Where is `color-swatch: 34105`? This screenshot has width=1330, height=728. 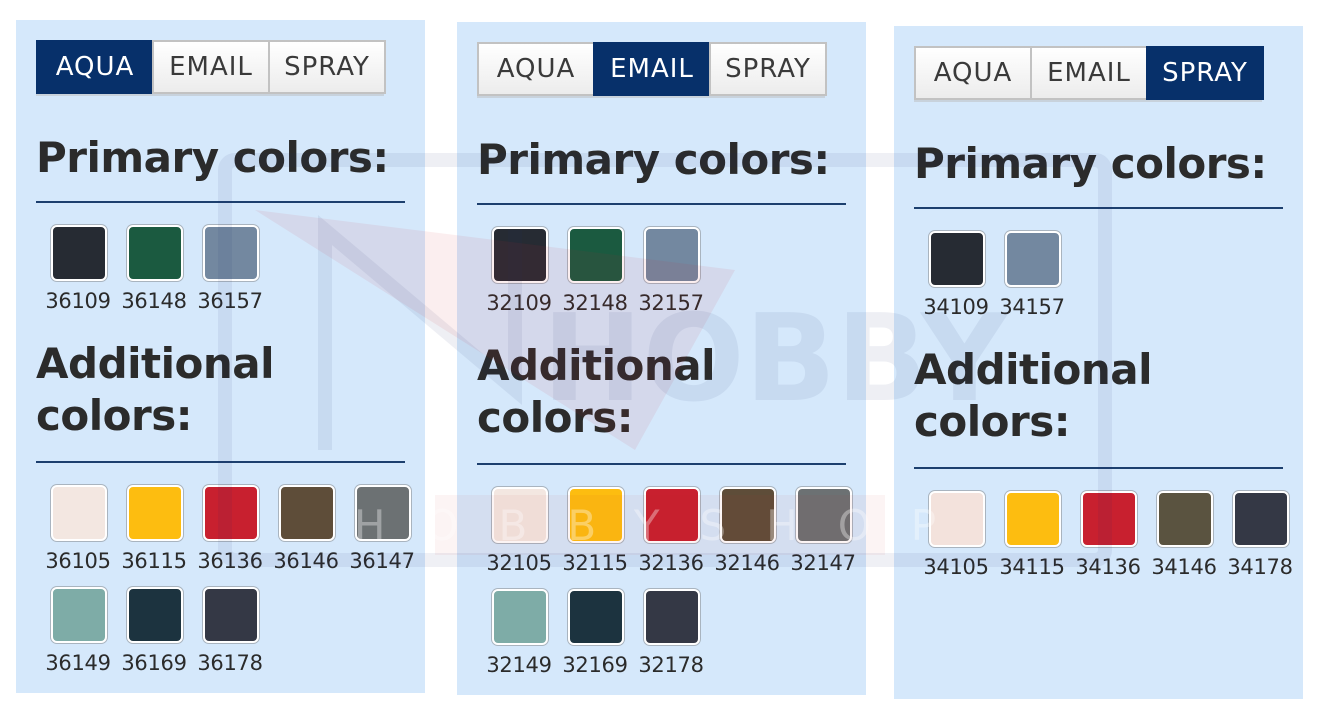
color-swatch: 34105 is located at coordinates (956, 541).